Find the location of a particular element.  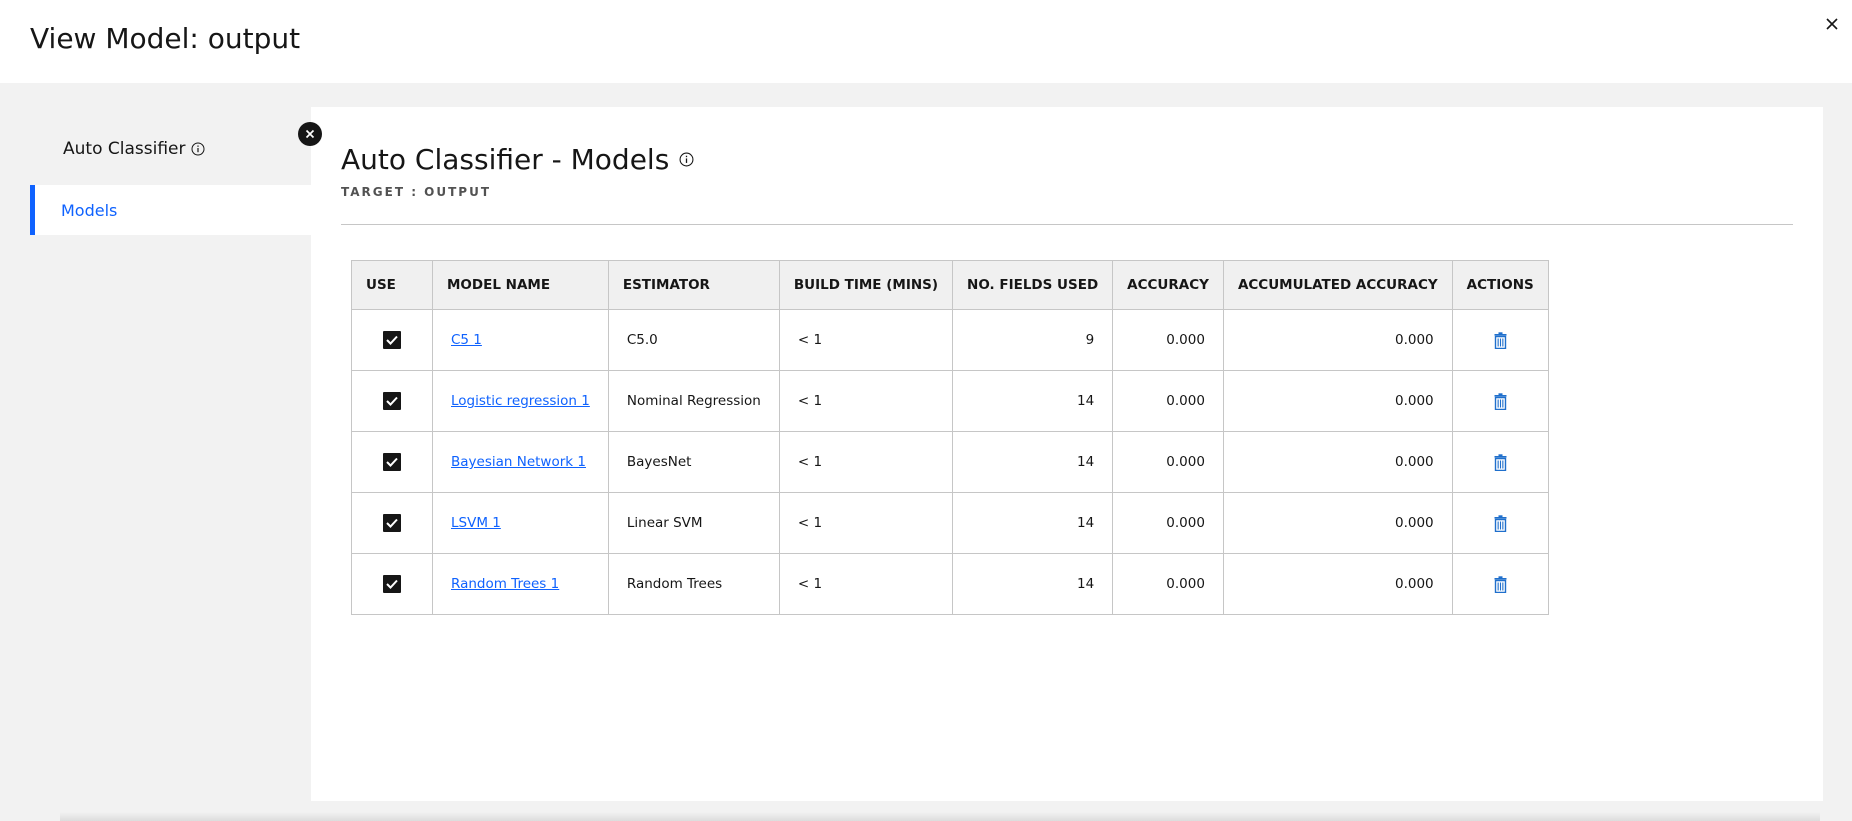

col-header-estimator: ESTIMATOR is located at coordinates (693, 285).